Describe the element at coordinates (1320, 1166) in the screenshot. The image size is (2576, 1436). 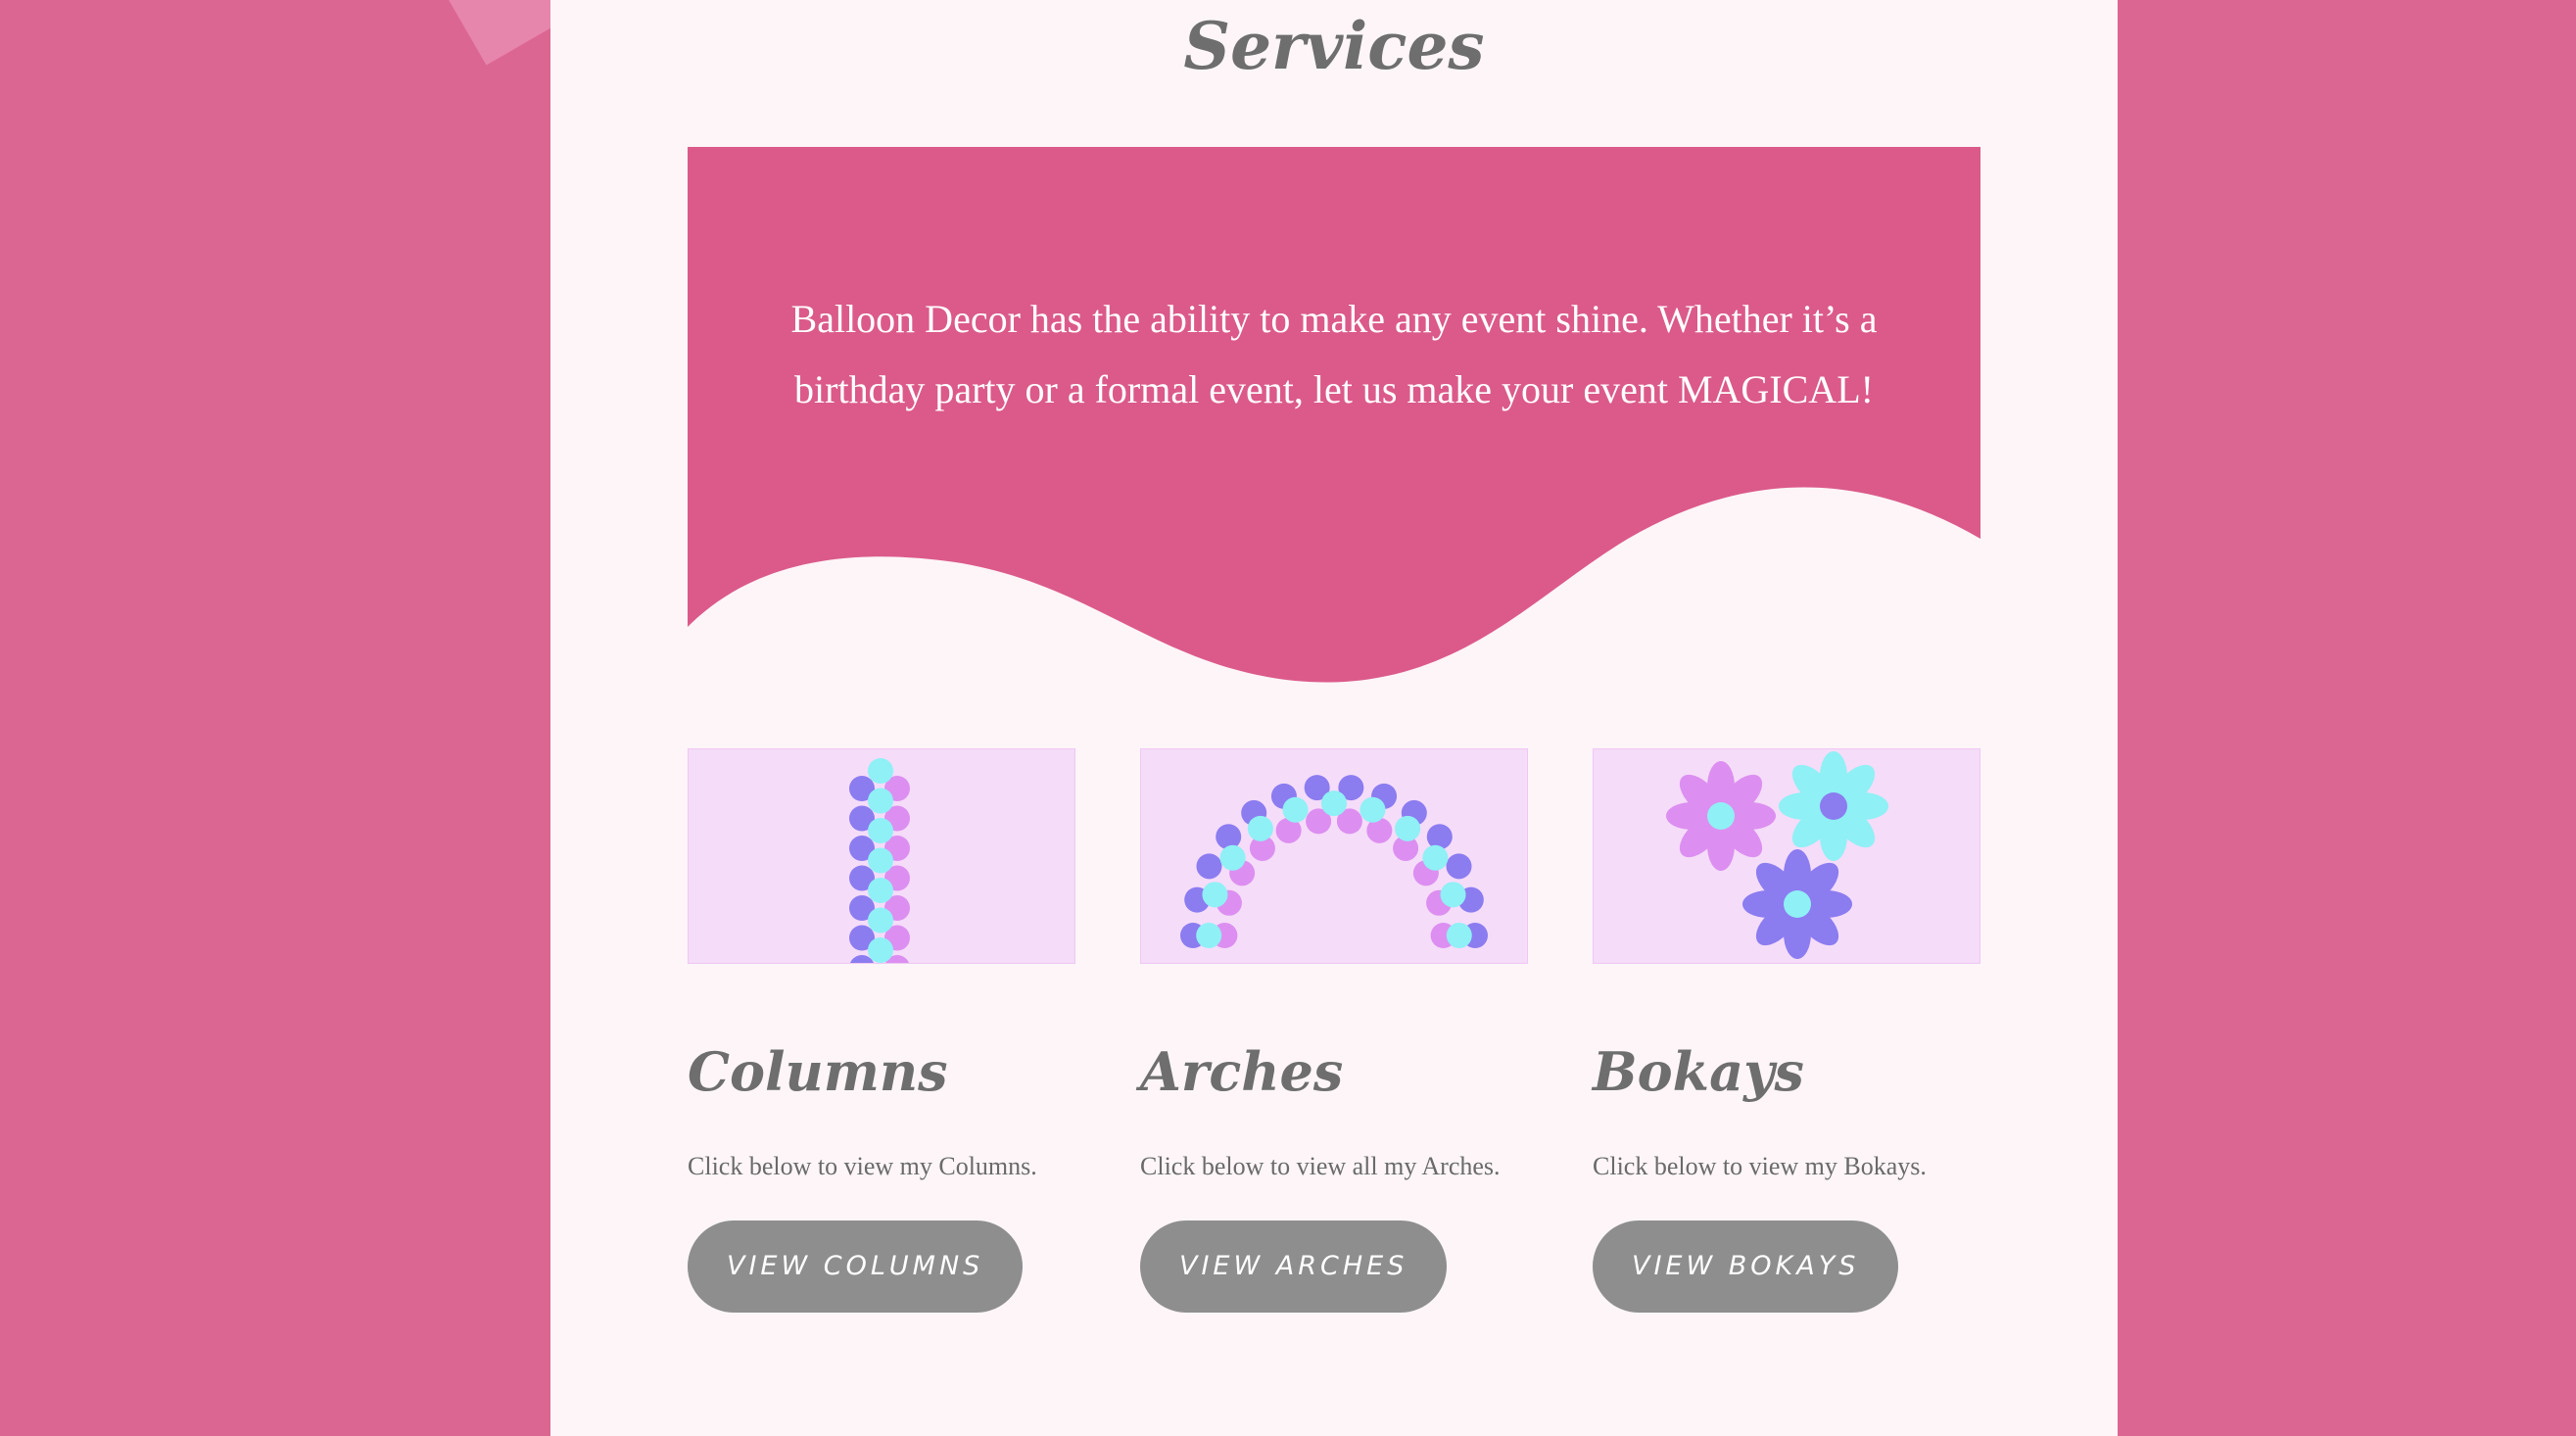
I see `card-description: Click below to view all my Arches.` at that location.